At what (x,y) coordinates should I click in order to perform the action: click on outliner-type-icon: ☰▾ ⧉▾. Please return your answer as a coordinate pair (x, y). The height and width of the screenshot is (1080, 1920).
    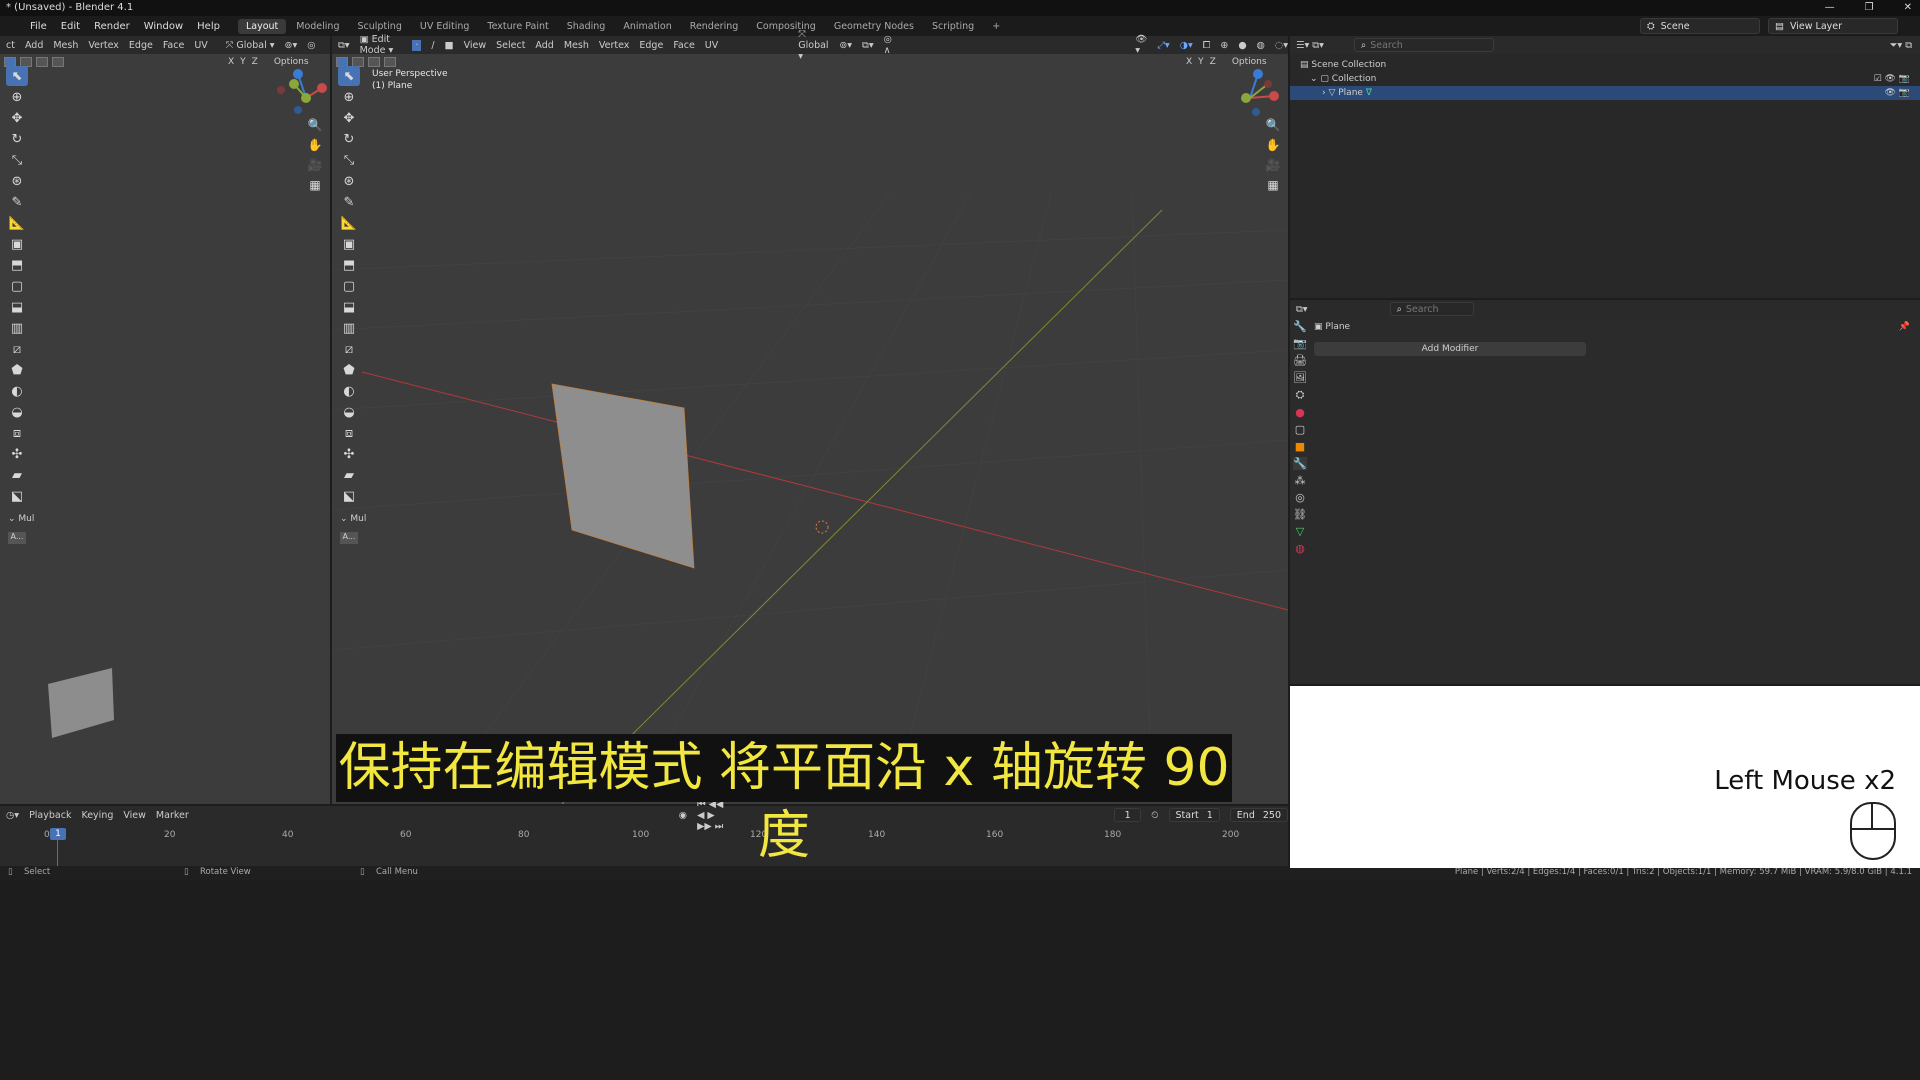
    Looking at the image, I should click on (1310, 45).